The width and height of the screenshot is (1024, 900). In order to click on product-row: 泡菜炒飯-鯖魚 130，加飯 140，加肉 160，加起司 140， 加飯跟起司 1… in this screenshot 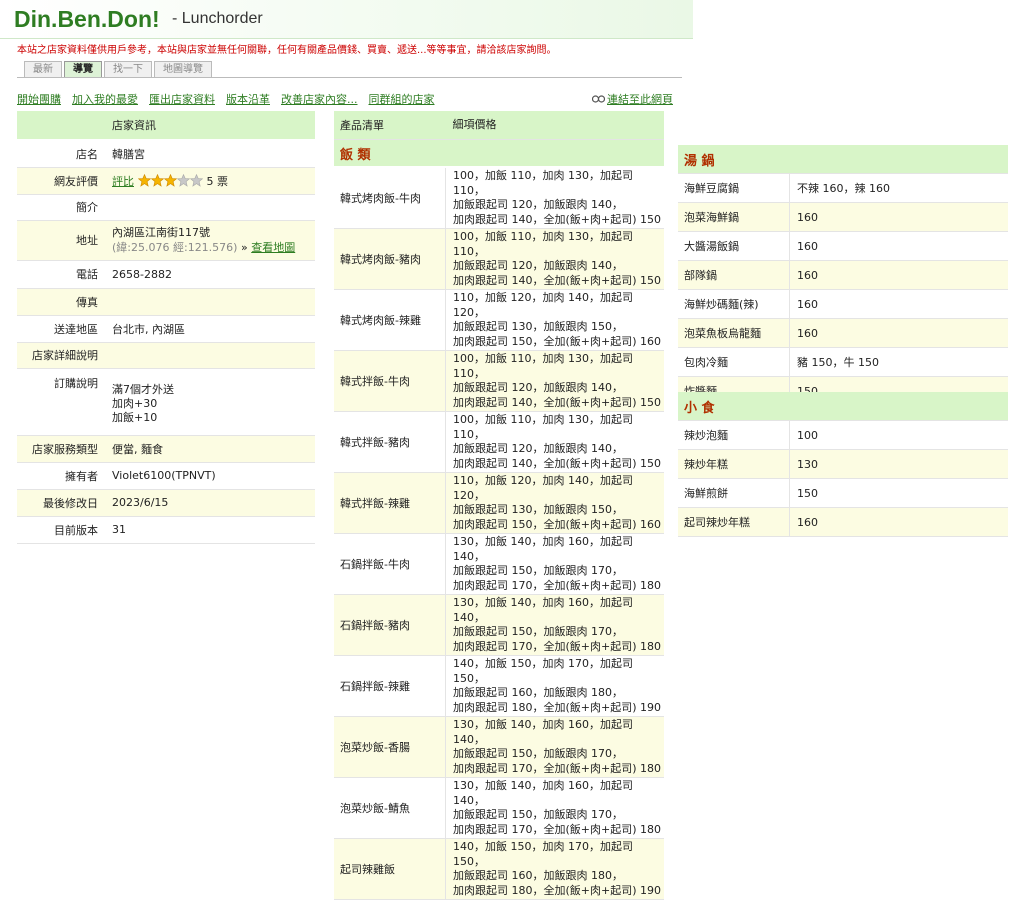, I will do `click(499, 808)`.